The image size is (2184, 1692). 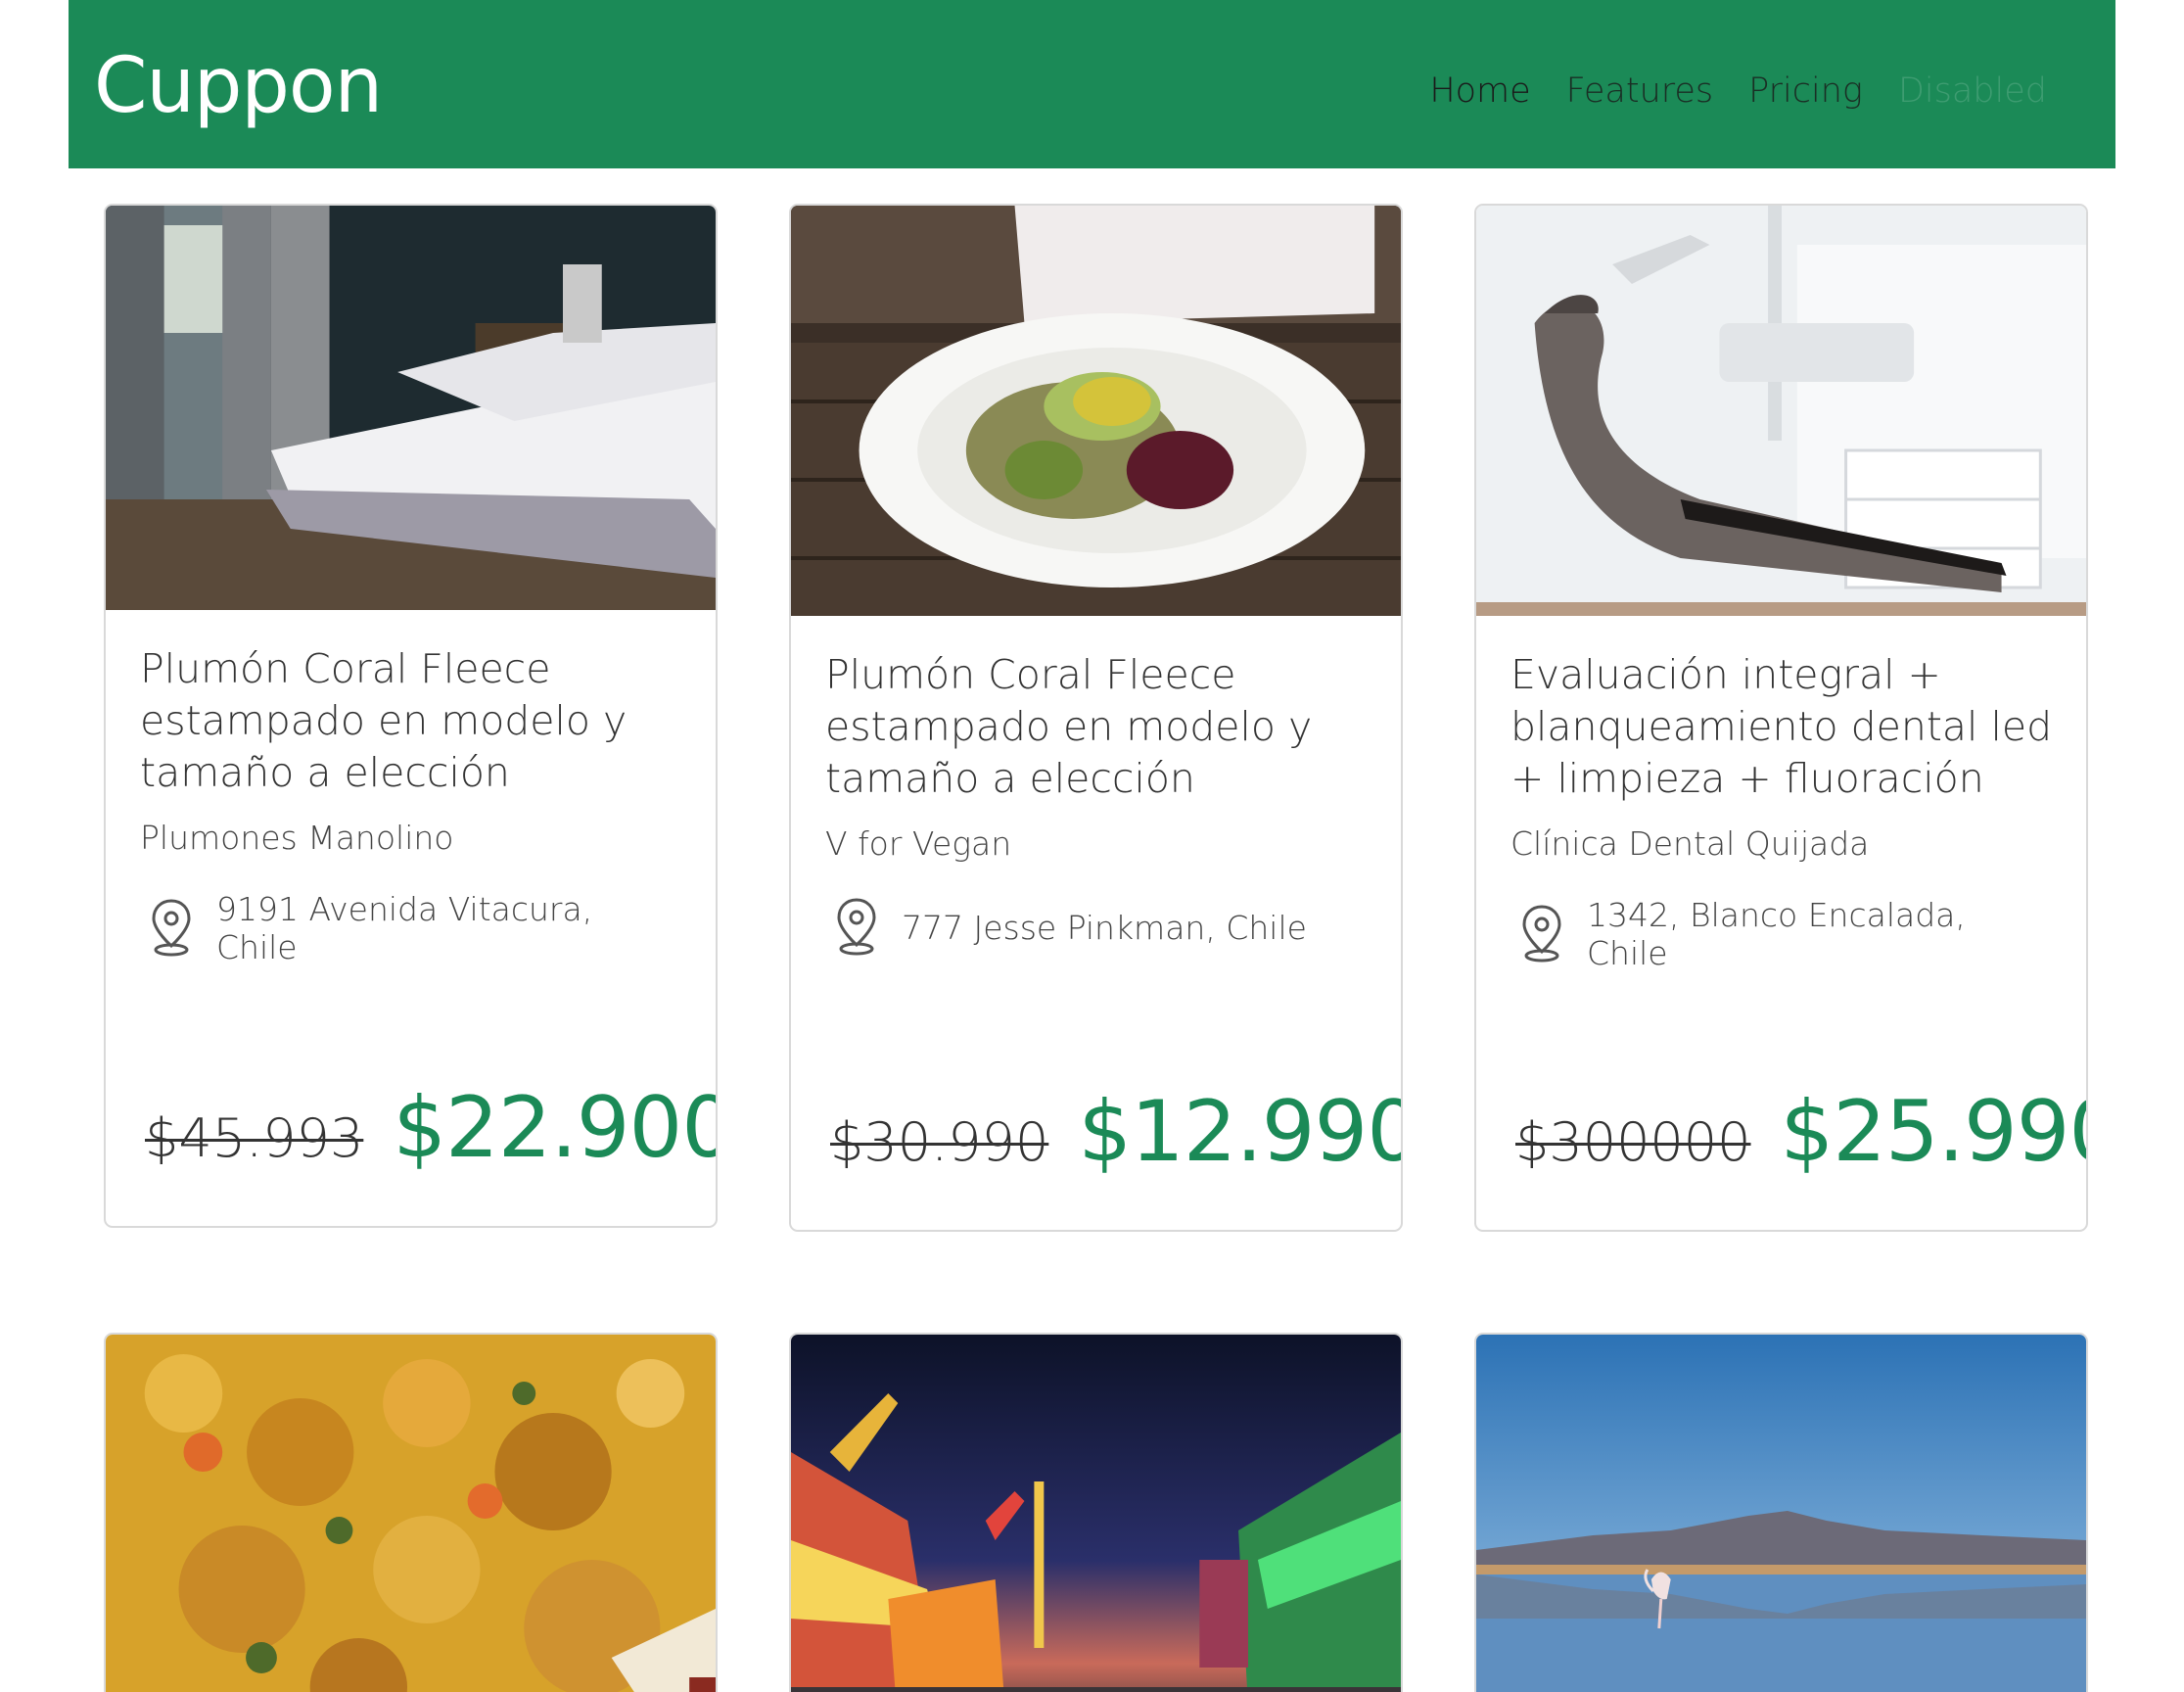 What do you see at coordinates (1781, 411) in the screenshot?
I see `dental-chair-photo` at bounding box center [1781, 411].